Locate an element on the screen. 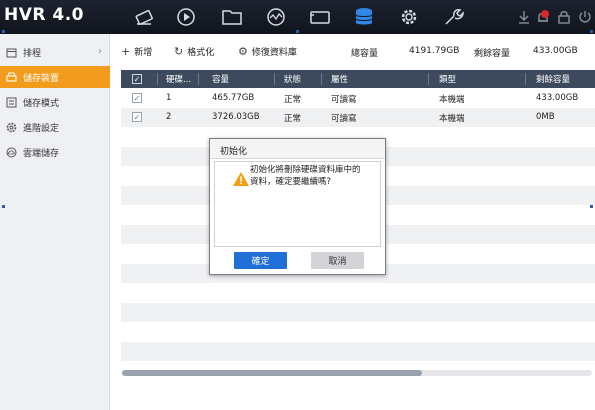 The height and width of the screenshot is (410, 595). column-header-free-capacity: 剩餘容量 is located at coordinates (553, 79).